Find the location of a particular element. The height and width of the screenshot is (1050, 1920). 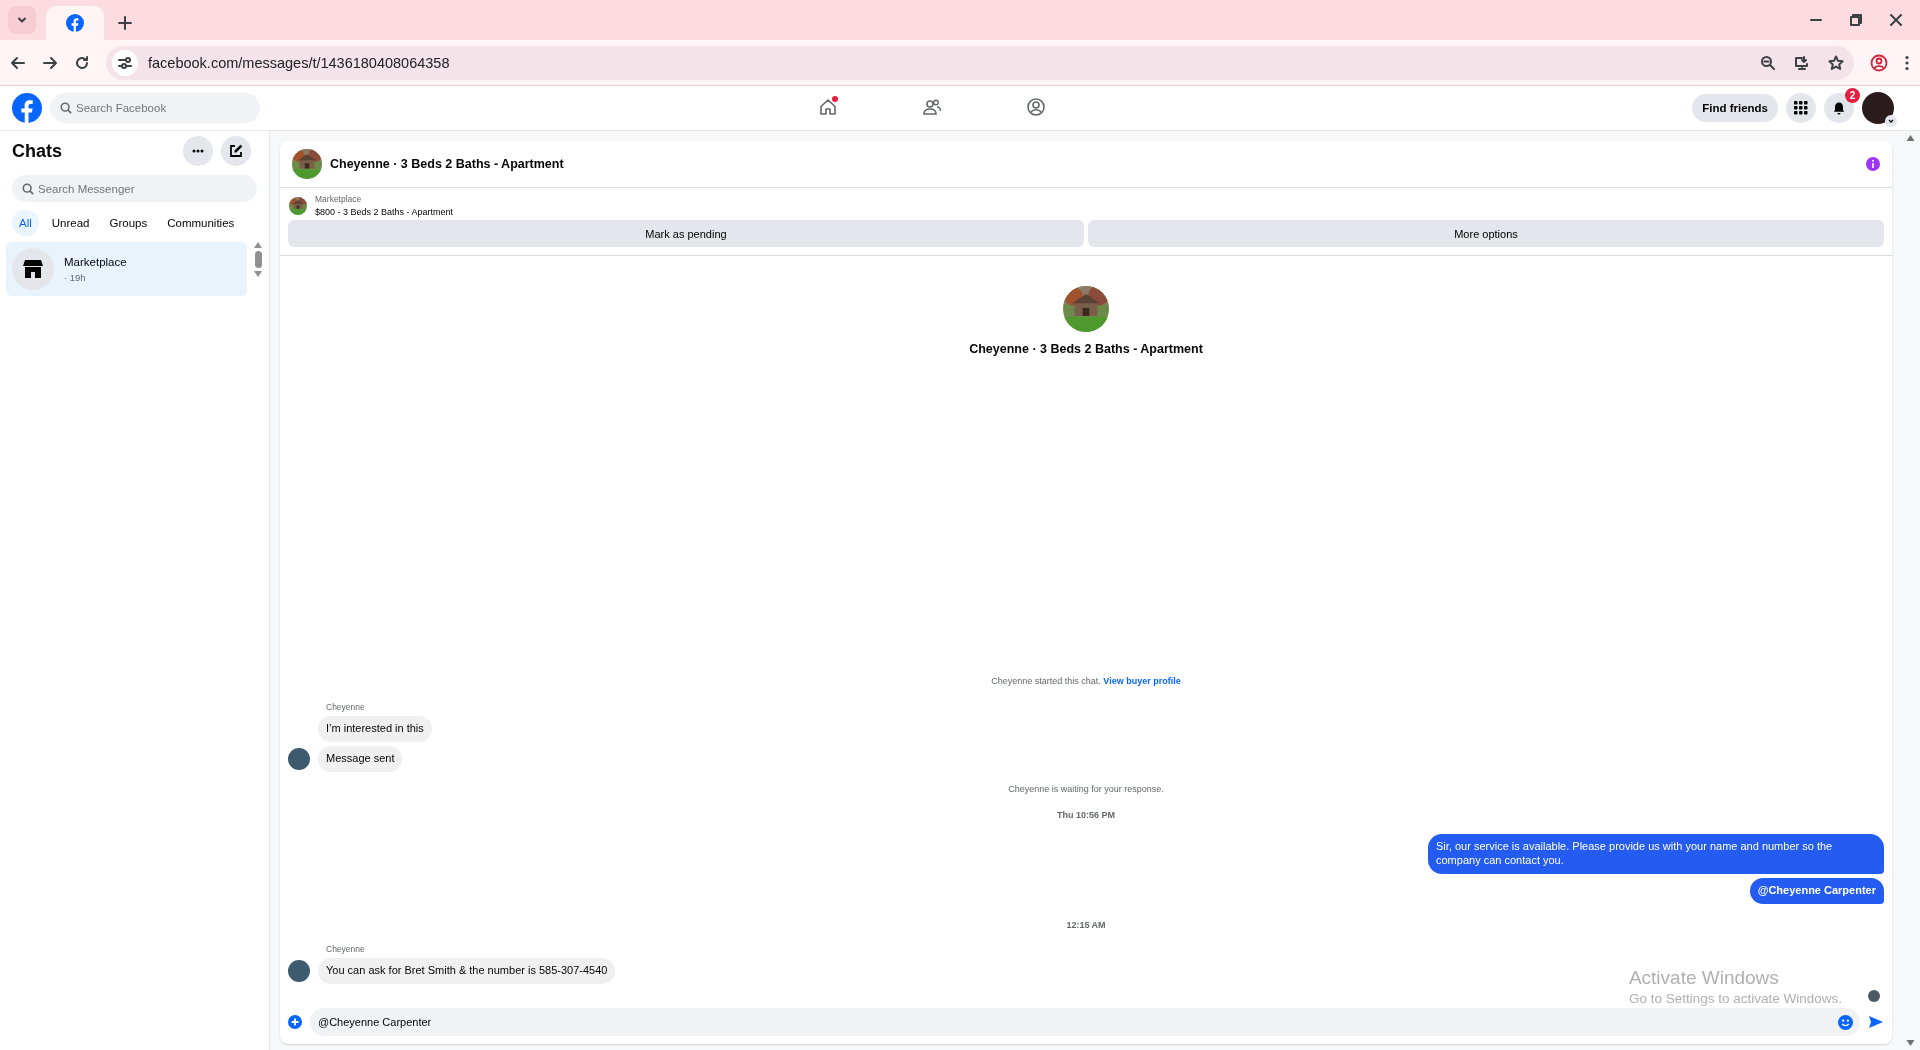

message-input: @Cheyenne Carpenter is located at coordinates (1085, 1022).